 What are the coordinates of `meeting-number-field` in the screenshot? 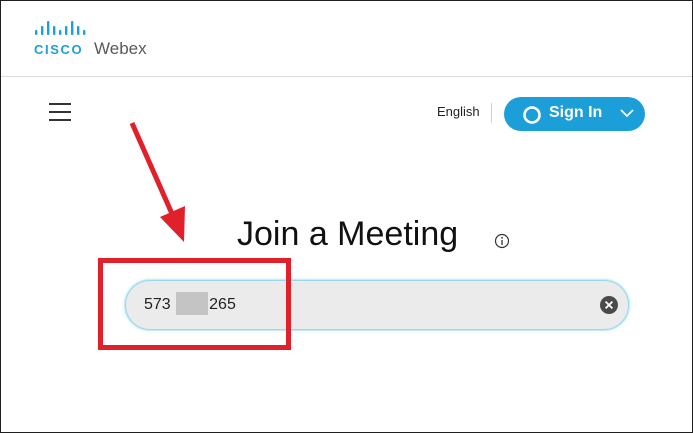 It's located at (377, 305).